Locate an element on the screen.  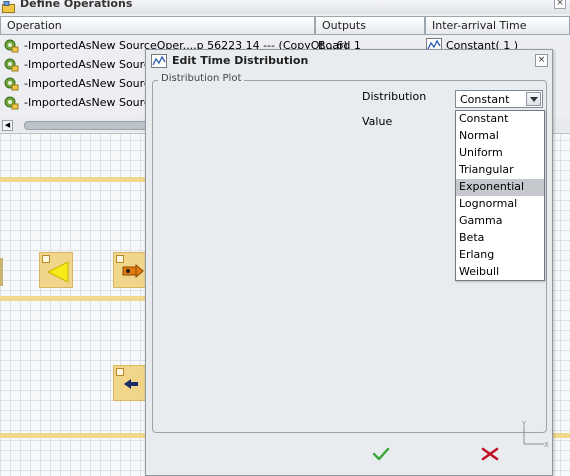
scrollbar-thumb is located at coordinates (89, 125).